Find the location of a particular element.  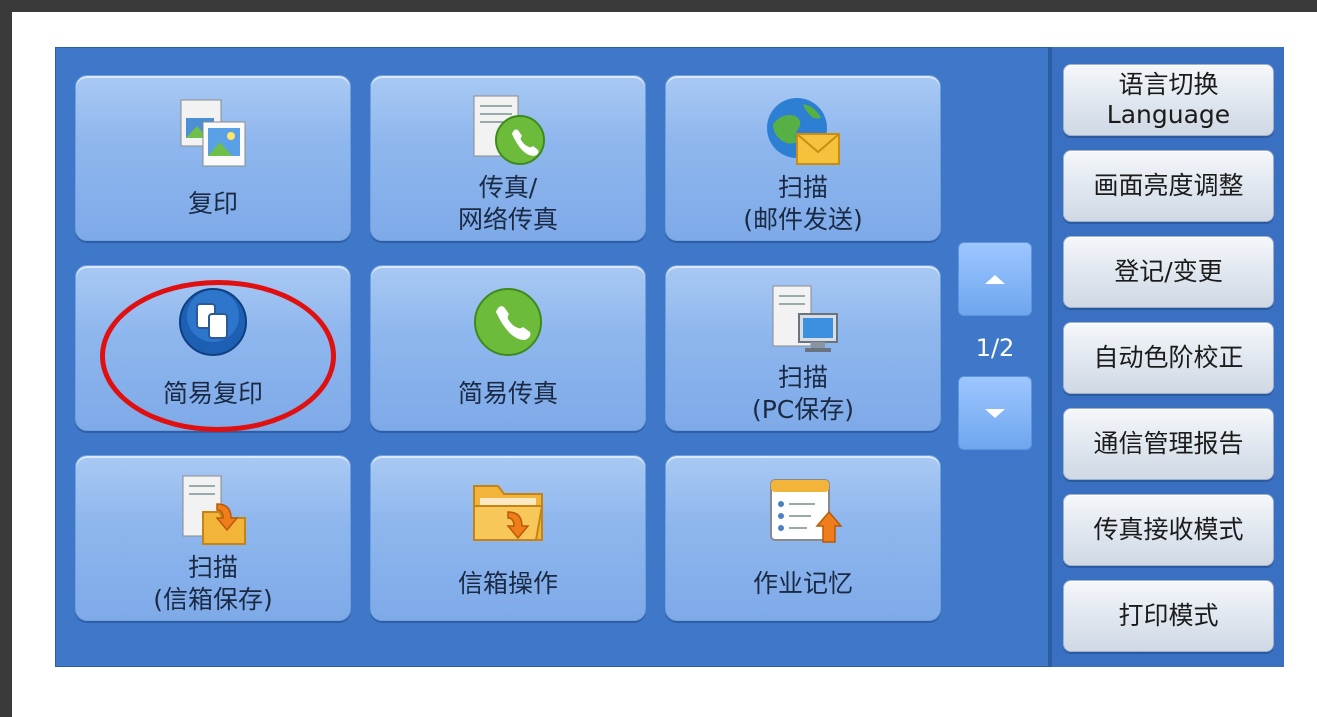

tile-label: 传真/ 网络传真 is located at coordinates (507, 203).